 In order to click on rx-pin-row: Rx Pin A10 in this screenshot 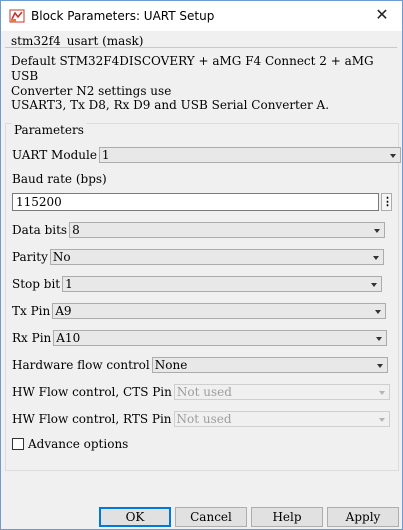, I will do `click(200, 338)`.